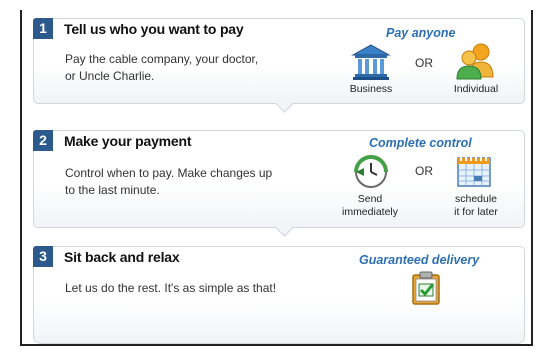 The image size is (543, 354). I want to click on description-line: Pay the cable company, your doctor,, so click(162, 59).